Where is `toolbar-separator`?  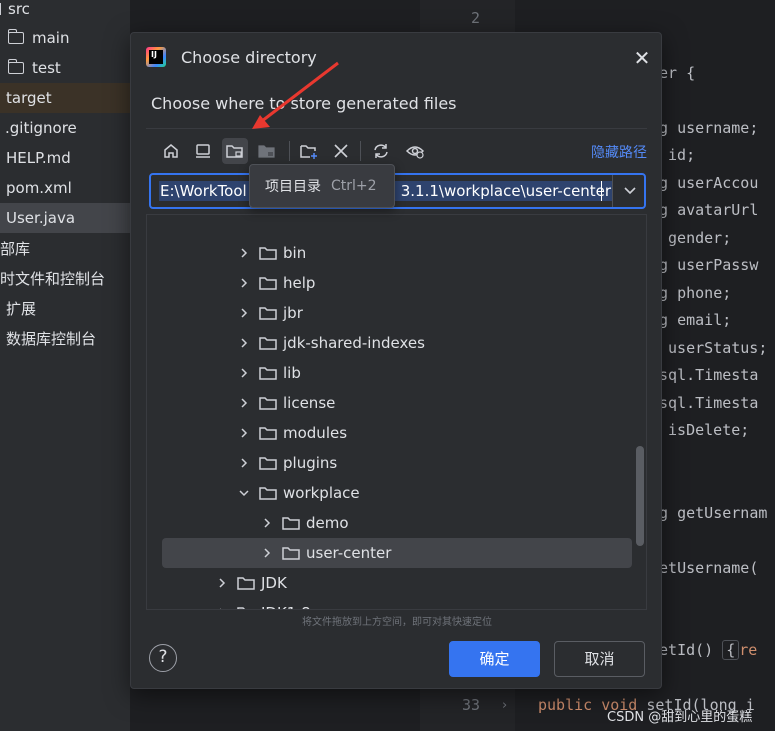 toolbar-separator is located at coordinates (360, 151).